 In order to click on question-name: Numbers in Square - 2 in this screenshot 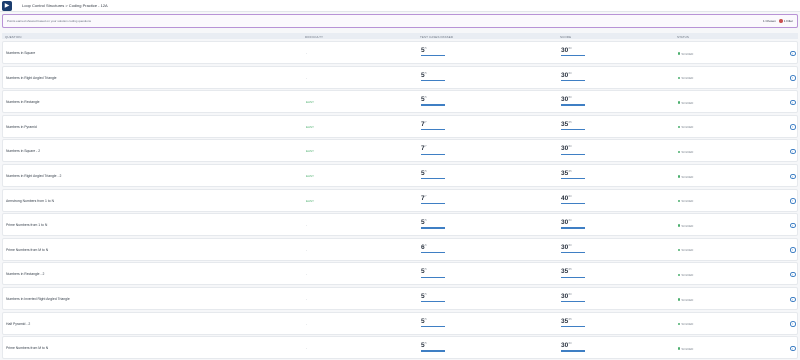, I will do `click(23, 151)`.